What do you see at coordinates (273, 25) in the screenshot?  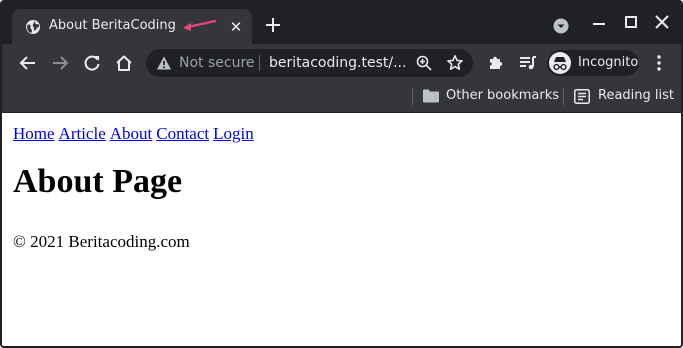 I see `plus-icon` at bounding box center [273, 25].